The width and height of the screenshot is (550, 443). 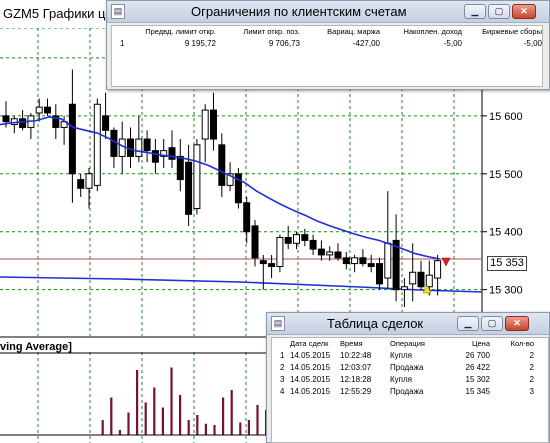 I want to click on row-number: 4, so click(x=282, y=391).